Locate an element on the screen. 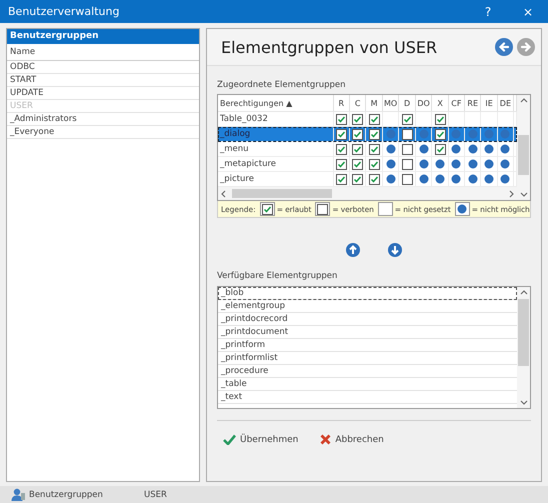 This screenshot has width=548, height=503. section-label: Verfügbare Elementgruppen is located at coordinates (277, 277).